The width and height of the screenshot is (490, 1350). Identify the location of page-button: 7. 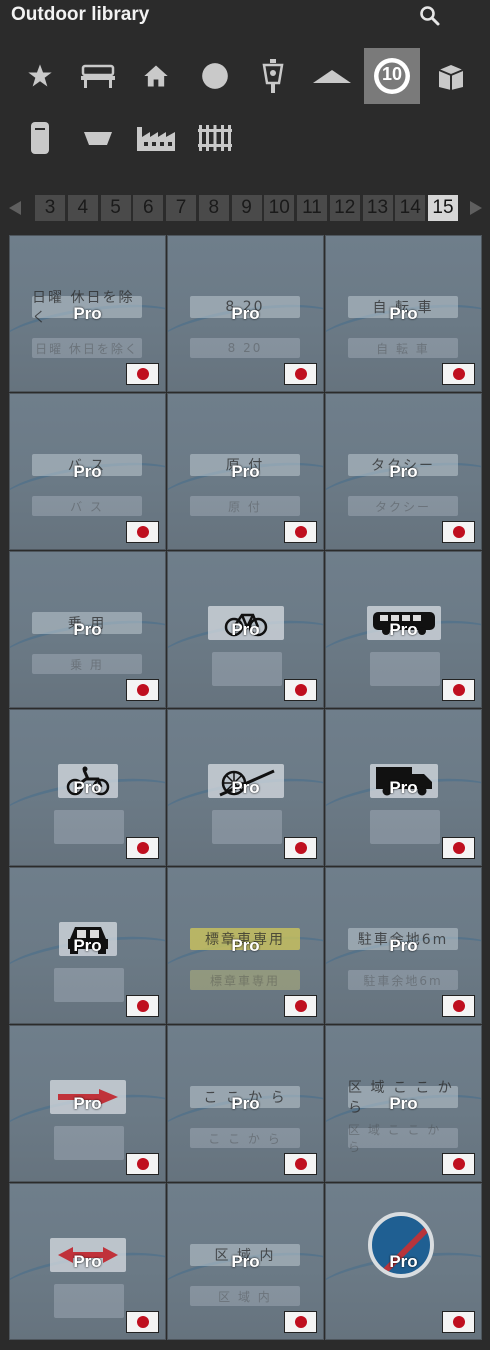
(181, 208).